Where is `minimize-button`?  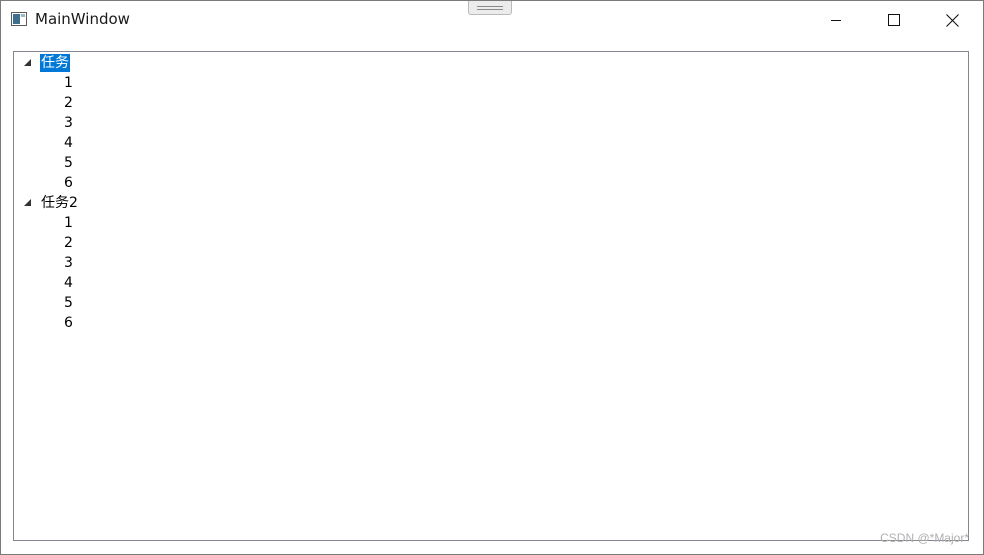
minimize-button is located at coordinates (836, 20).